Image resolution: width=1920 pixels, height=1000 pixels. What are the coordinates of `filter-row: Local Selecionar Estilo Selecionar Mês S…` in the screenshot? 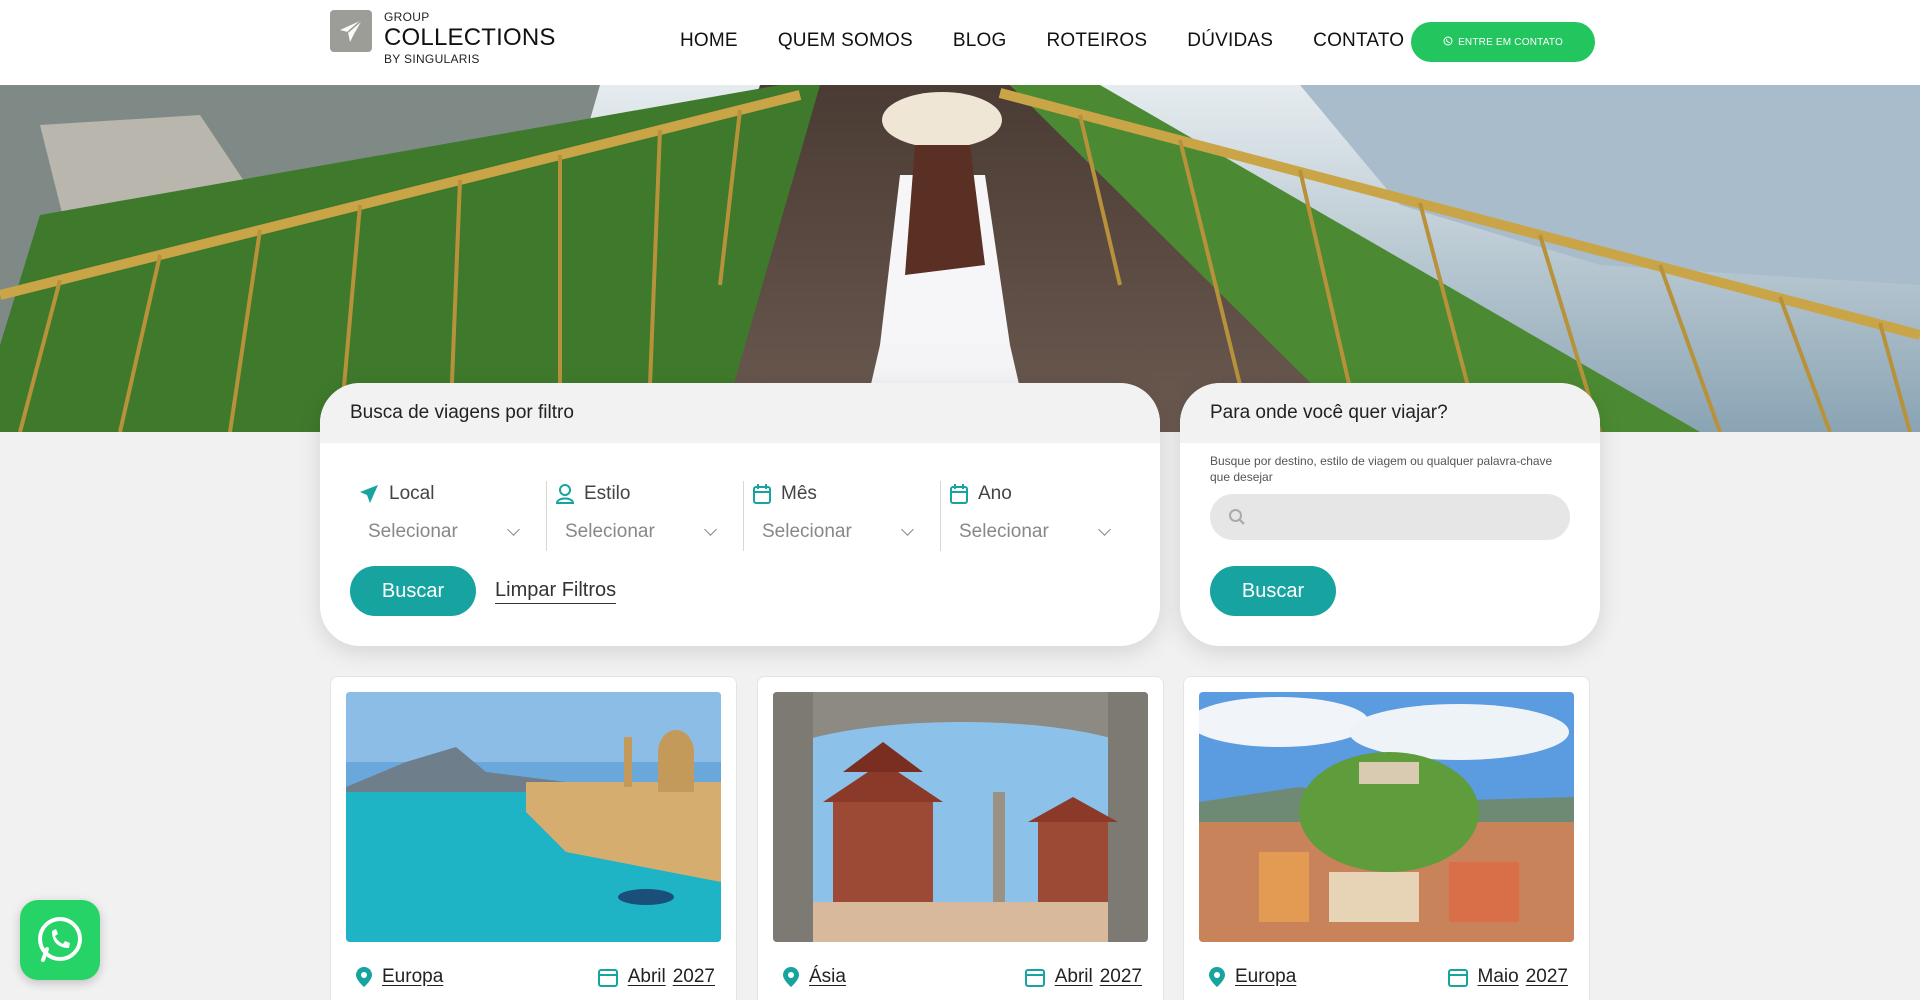 It's located at (744, 516).